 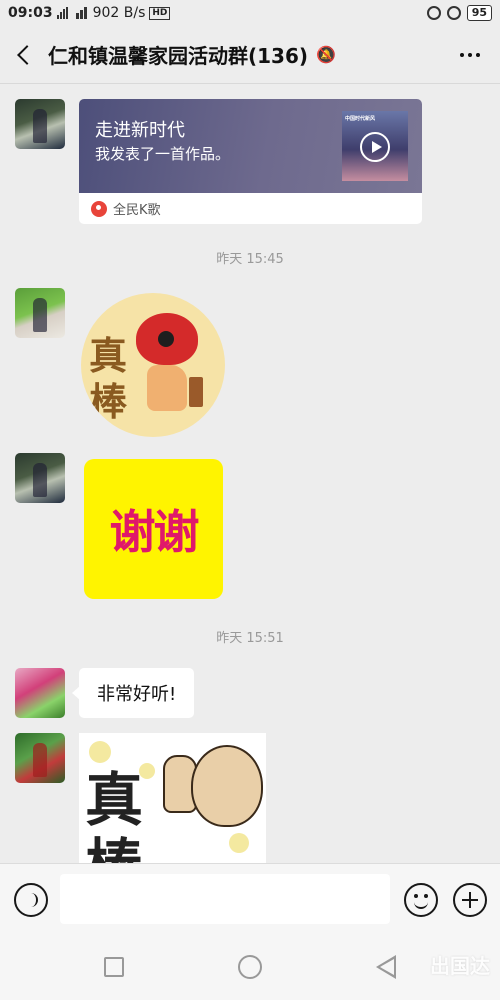 I want to click on status-time: 09:03, so click(x=30, y=13).